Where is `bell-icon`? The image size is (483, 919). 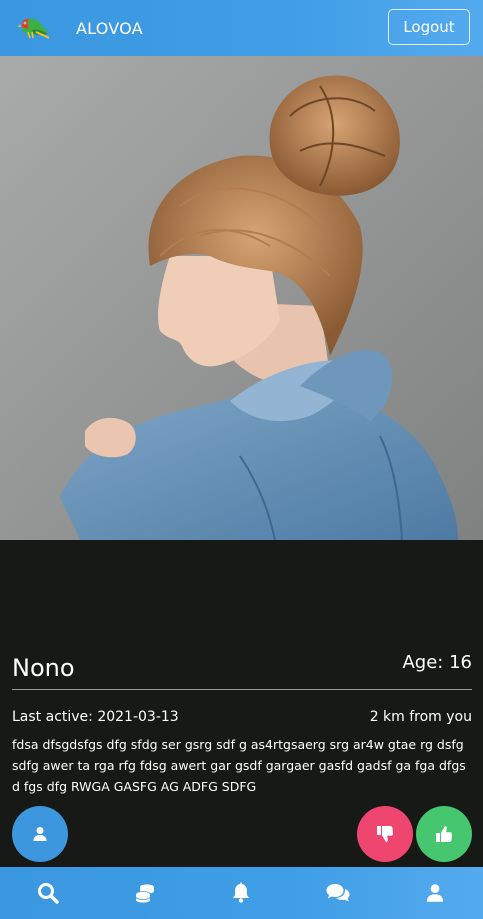
bell-icon is located at coordinates (241, 892).